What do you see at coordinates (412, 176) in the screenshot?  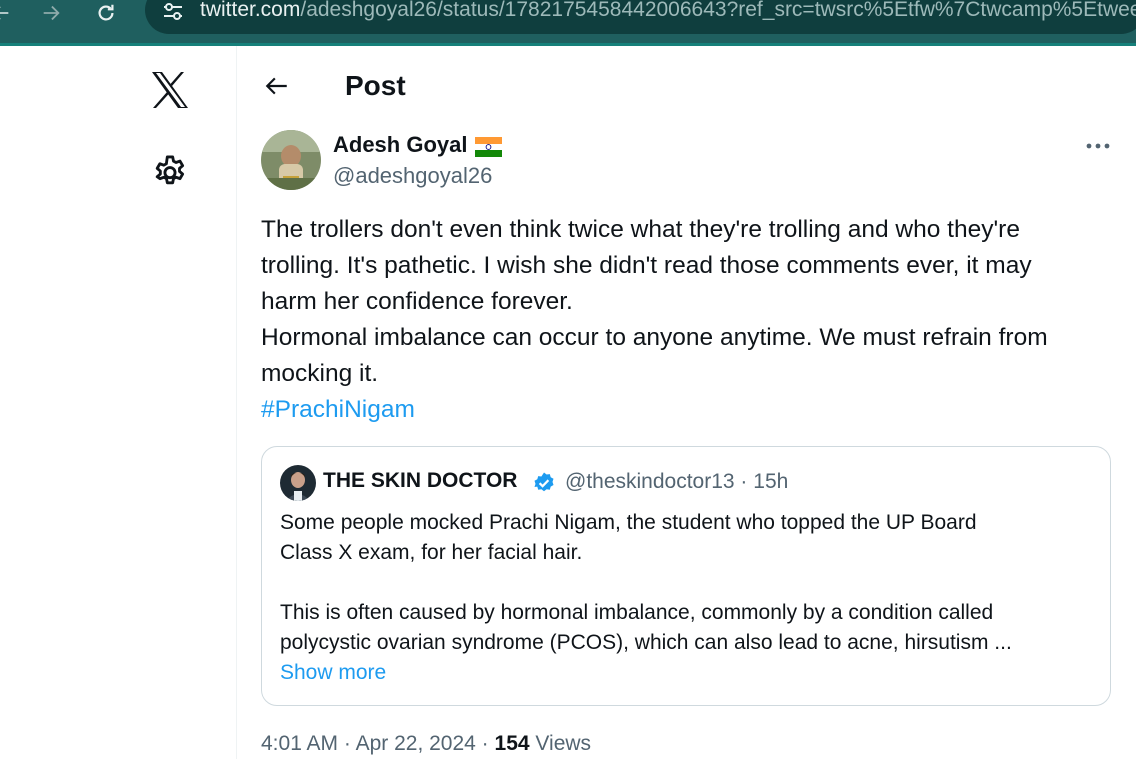 I see `author-handle: @adeshgoyal26` at bounding box center [412, 176].